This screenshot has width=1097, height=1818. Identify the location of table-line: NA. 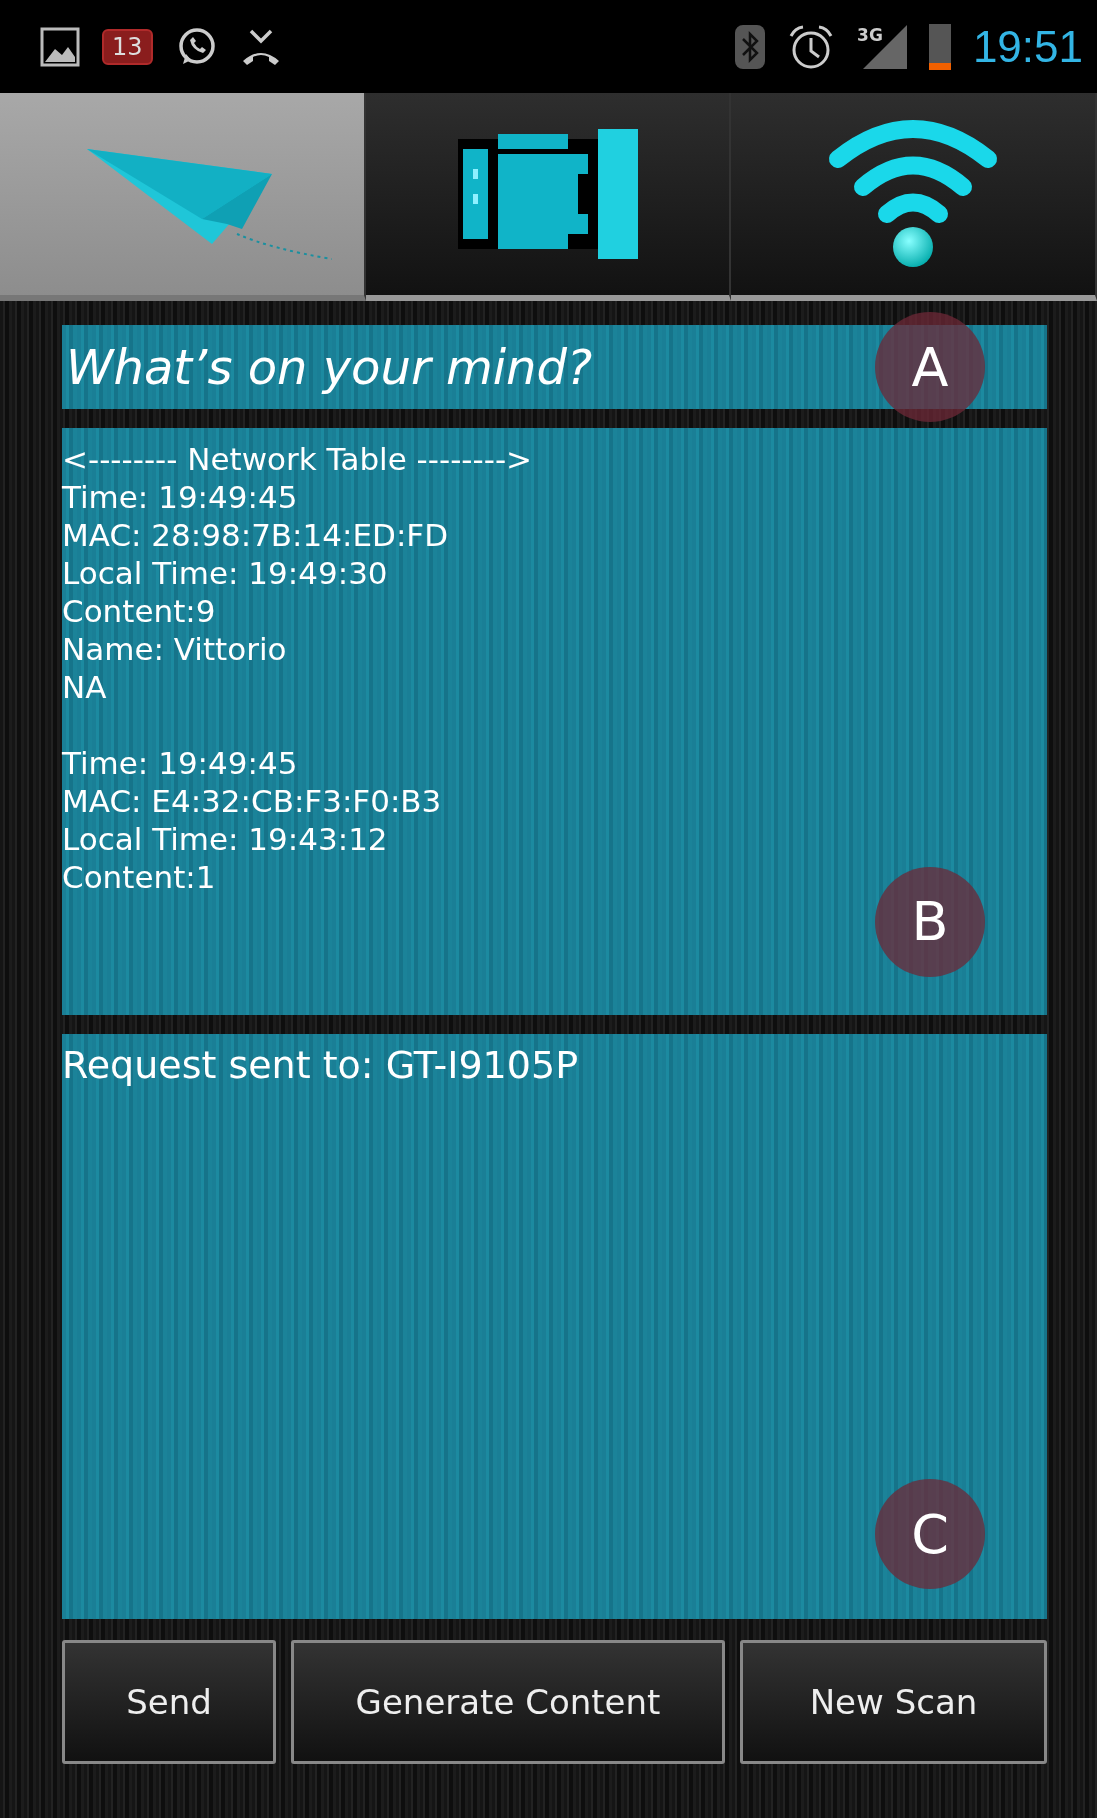
(85, 687).